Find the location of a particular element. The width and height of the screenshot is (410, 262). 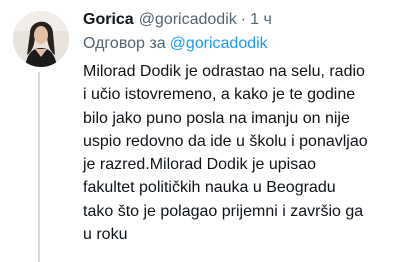

avatar-image is located at coordinates (41, 39).